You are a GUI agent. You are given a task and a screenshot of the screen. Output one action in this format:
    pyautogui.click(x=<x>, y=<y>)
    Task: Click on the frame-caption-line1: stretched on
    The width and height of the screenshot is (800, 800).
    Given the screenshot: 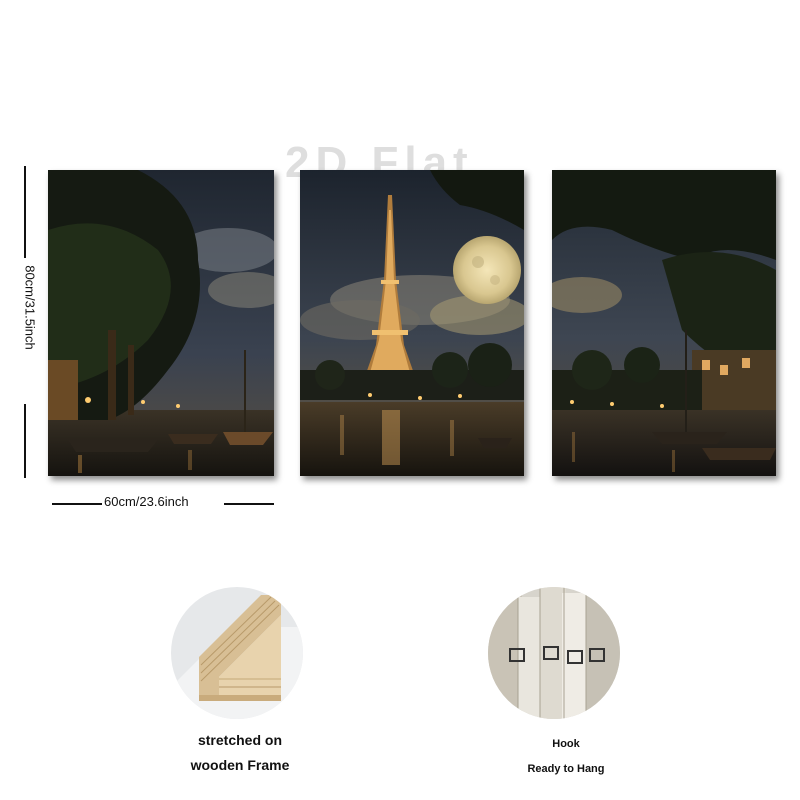 What is the action you would take?
    pyautogui.click(x=239, y=740)
    